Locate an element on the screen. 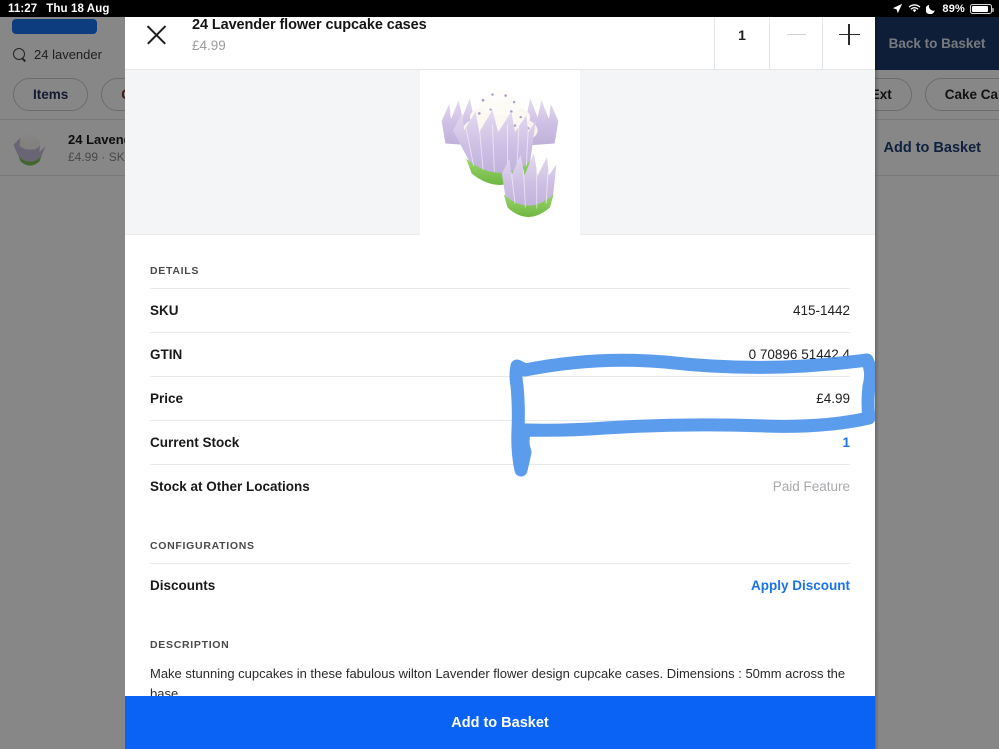 The width and height of the screenshot is (999, 749). detail-value: Paid Feature is located at coordinates (811, 486).